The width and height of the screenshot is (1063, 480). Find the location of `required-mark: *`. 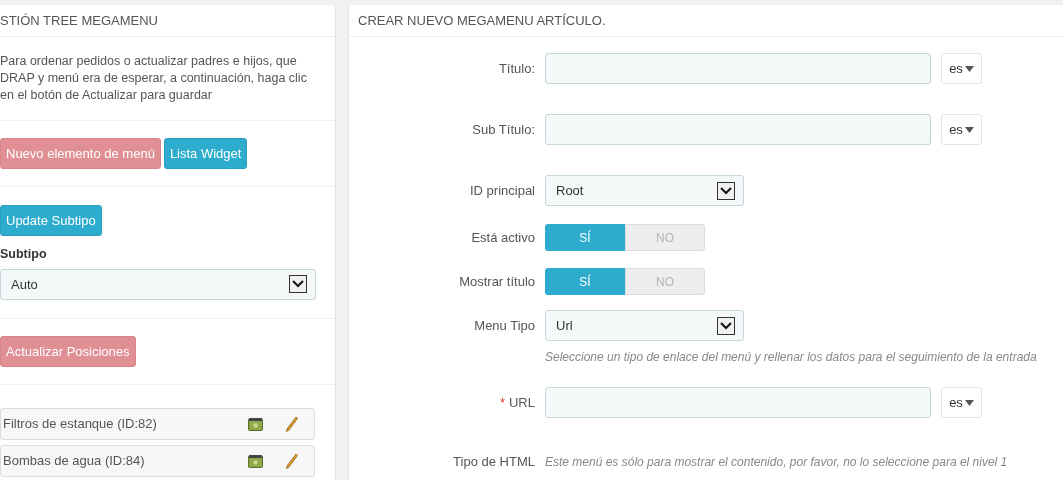

required-mark: * is located at coordinates (502, 402).